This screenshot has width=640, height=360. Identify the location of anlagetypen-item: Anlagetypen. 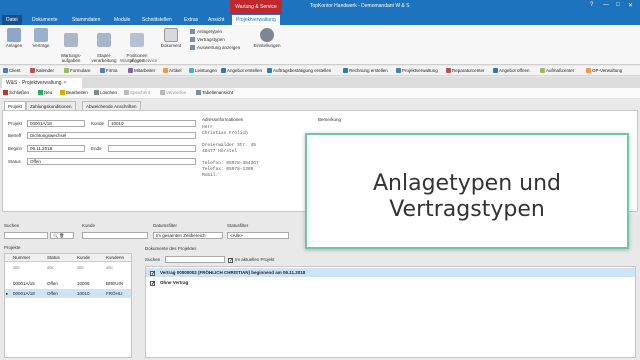
(206, 31).